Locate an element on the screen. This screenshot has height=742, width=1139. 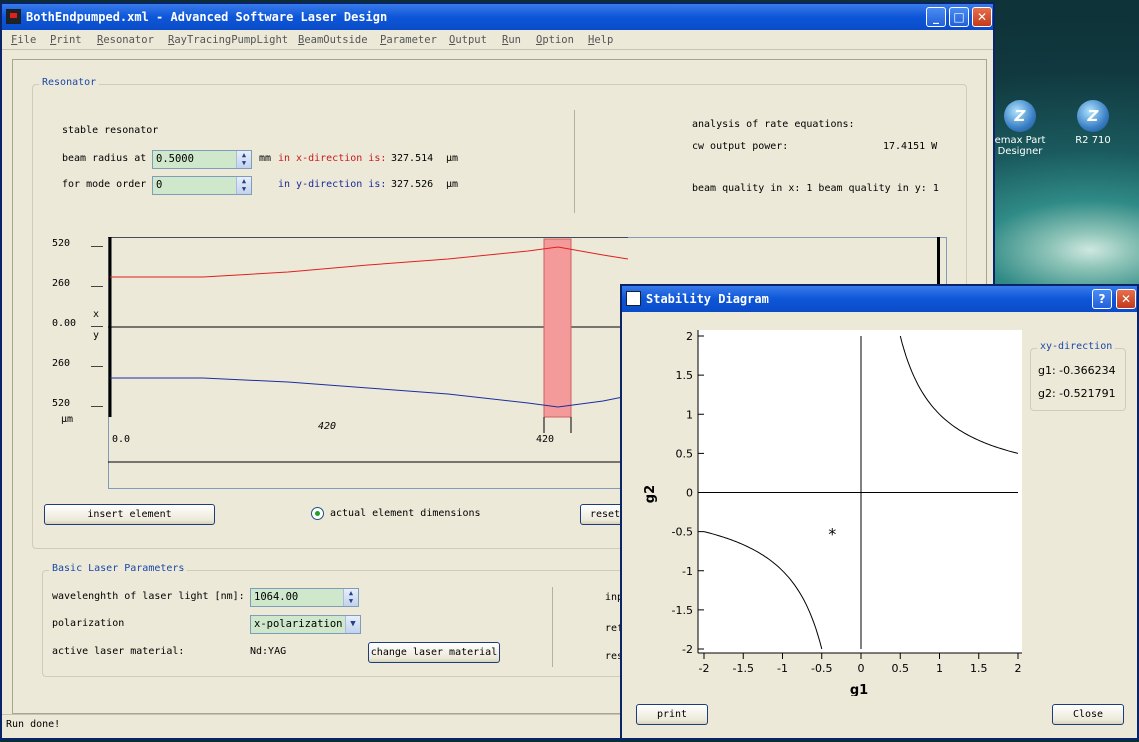
beam-profile-plot is located at coordinates (368, 350).